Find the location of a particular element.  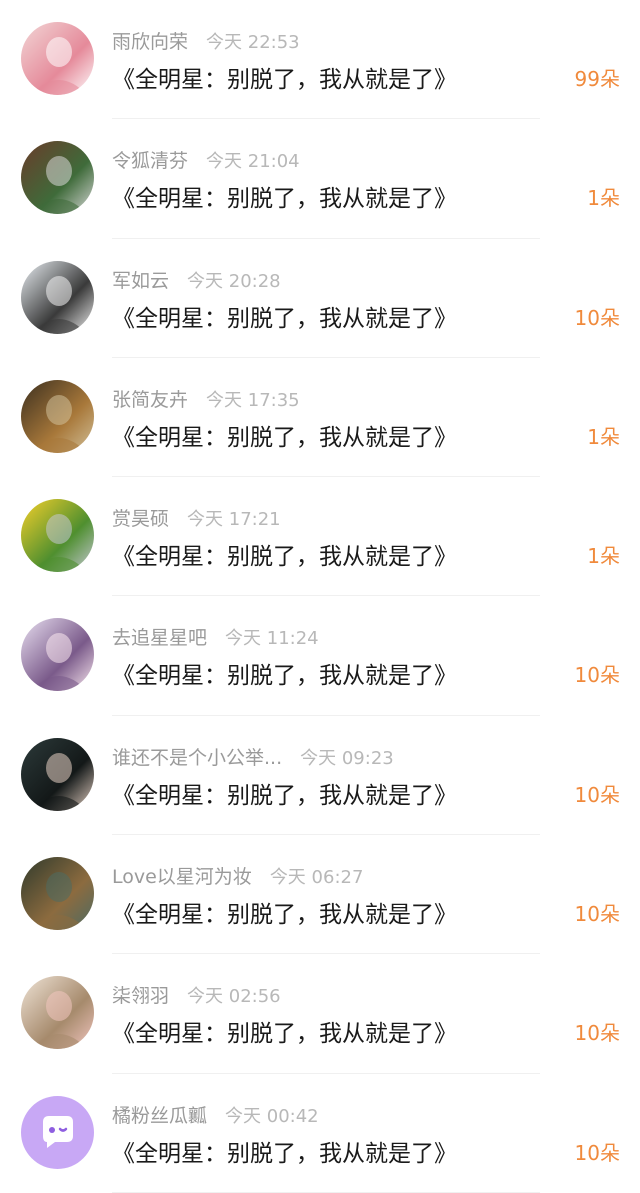

comment-row: 橘粉丝瓜瓤 今天 00:42 《全明星：别脱了，我从就是了》 10朵 is located at coordinates (320, 1133).